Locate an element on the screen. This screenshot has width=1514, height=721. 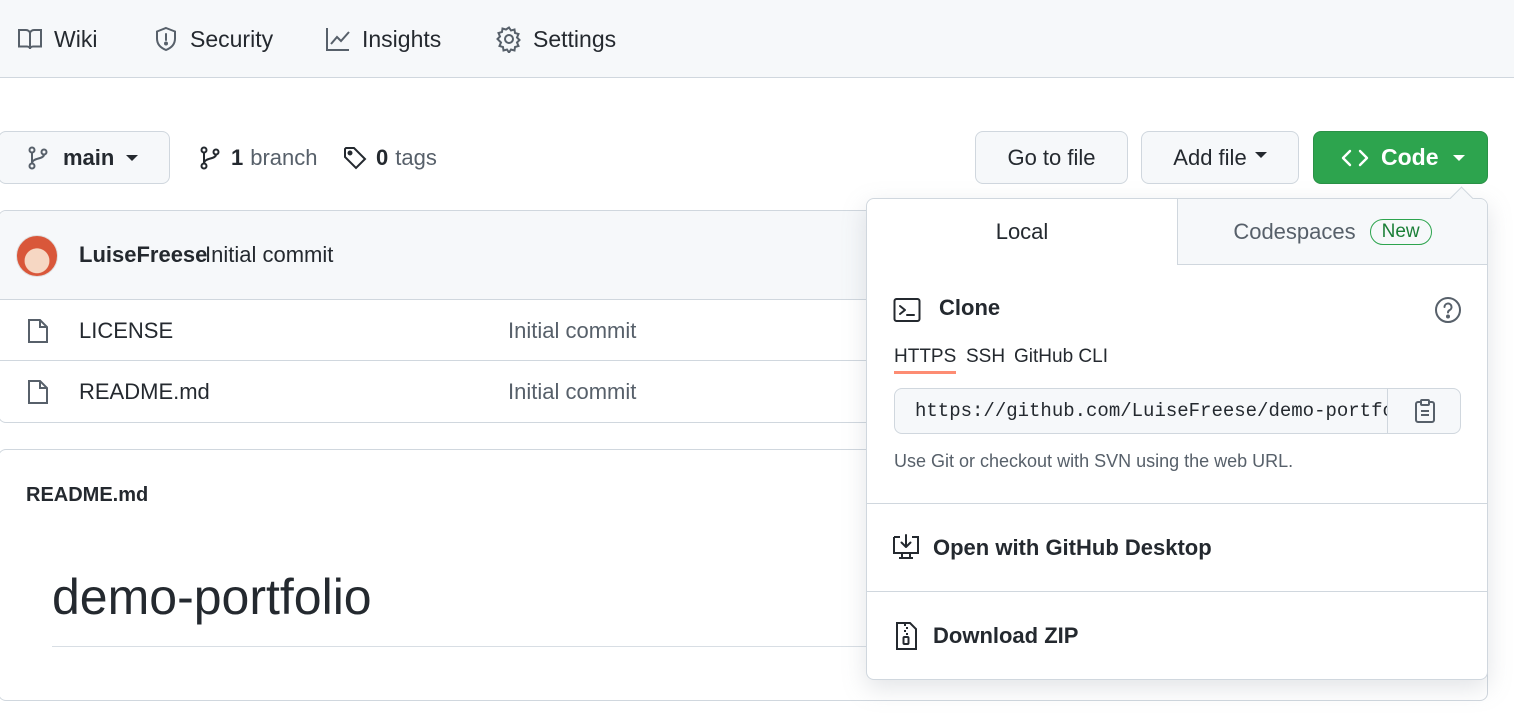
avatar is located at coordinates (37, 256).